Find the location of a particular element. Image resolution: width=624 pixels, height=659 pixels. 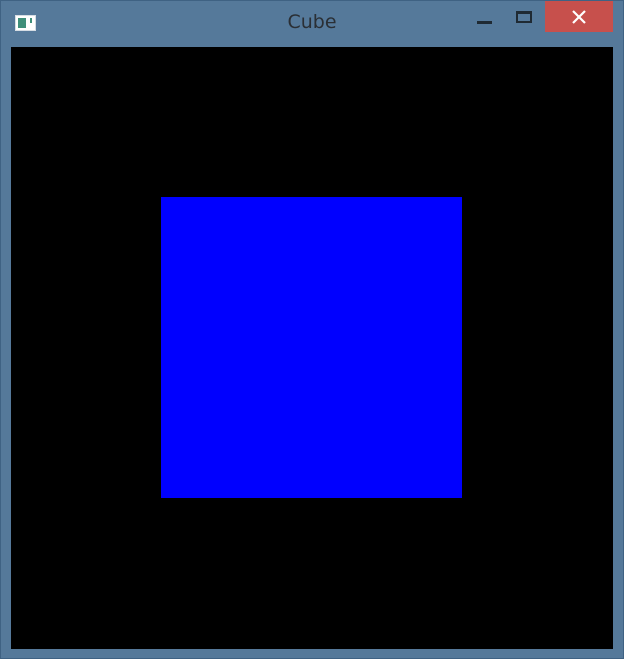

minimize-button is located at coordinates (485, 16).